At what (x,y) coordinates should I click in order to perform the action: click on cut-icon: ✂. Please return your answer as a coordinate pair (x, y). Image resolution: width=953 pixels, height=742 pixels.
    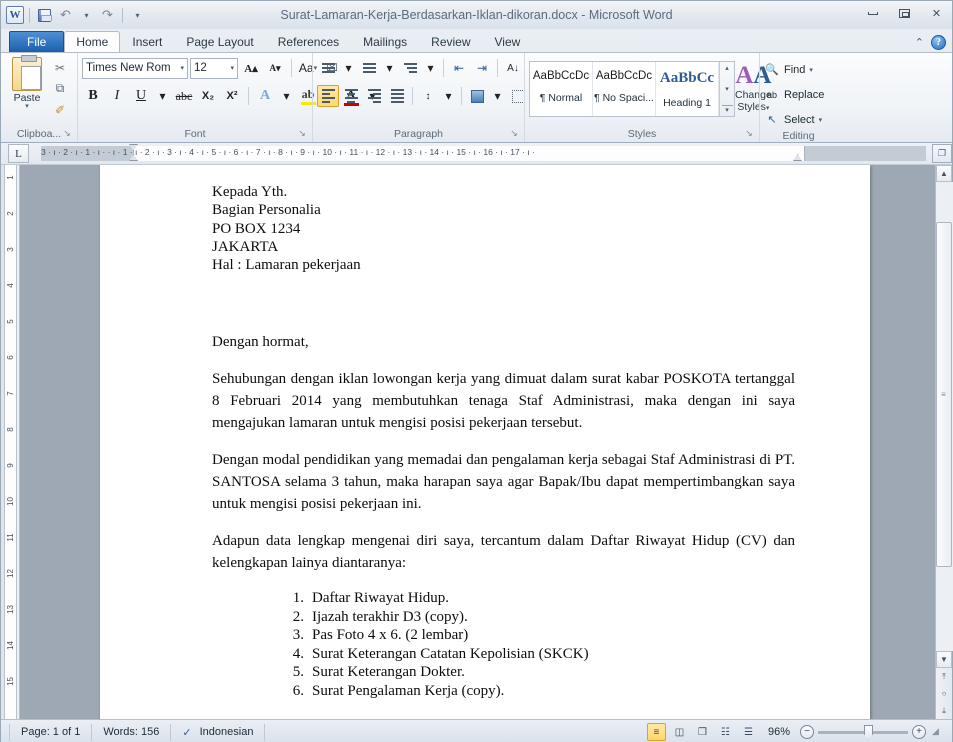
    Looking at the image, I should click on (60, 67).